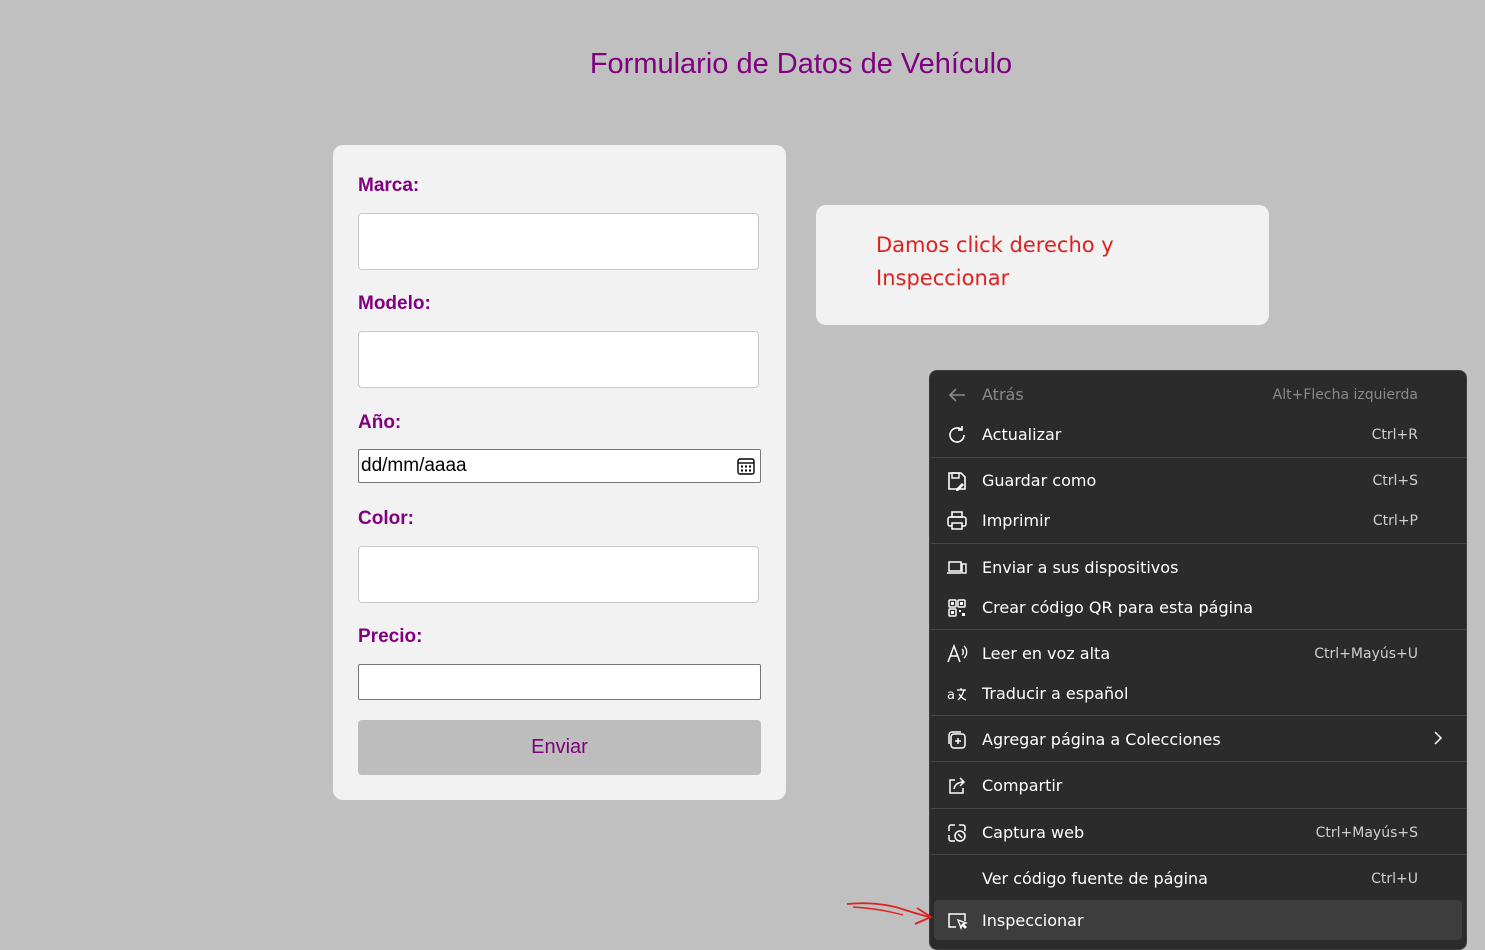 The width and height of the screenshot is (1485, 950). Describe the element at coordinates (951, 695) in the screenshot. I see `svg-text: a` at that location.